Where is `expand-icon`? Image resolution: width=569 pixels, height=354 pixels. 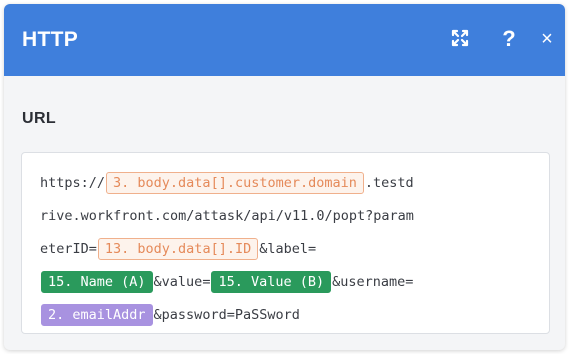 expand-icon is located at coordinates (460, 38).